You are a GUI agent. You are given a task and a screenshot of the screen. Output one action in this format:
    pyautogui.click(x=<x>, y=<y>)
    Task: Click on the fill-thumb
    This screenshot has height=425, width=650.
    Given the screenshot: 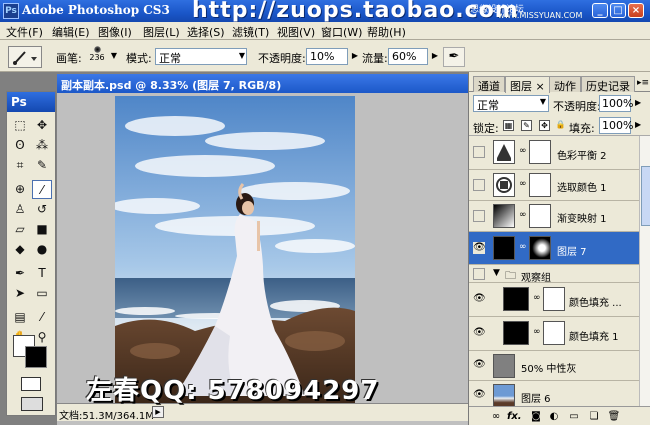 What is the action you would take?
    pyautogui.click(x=516, y=333)
    